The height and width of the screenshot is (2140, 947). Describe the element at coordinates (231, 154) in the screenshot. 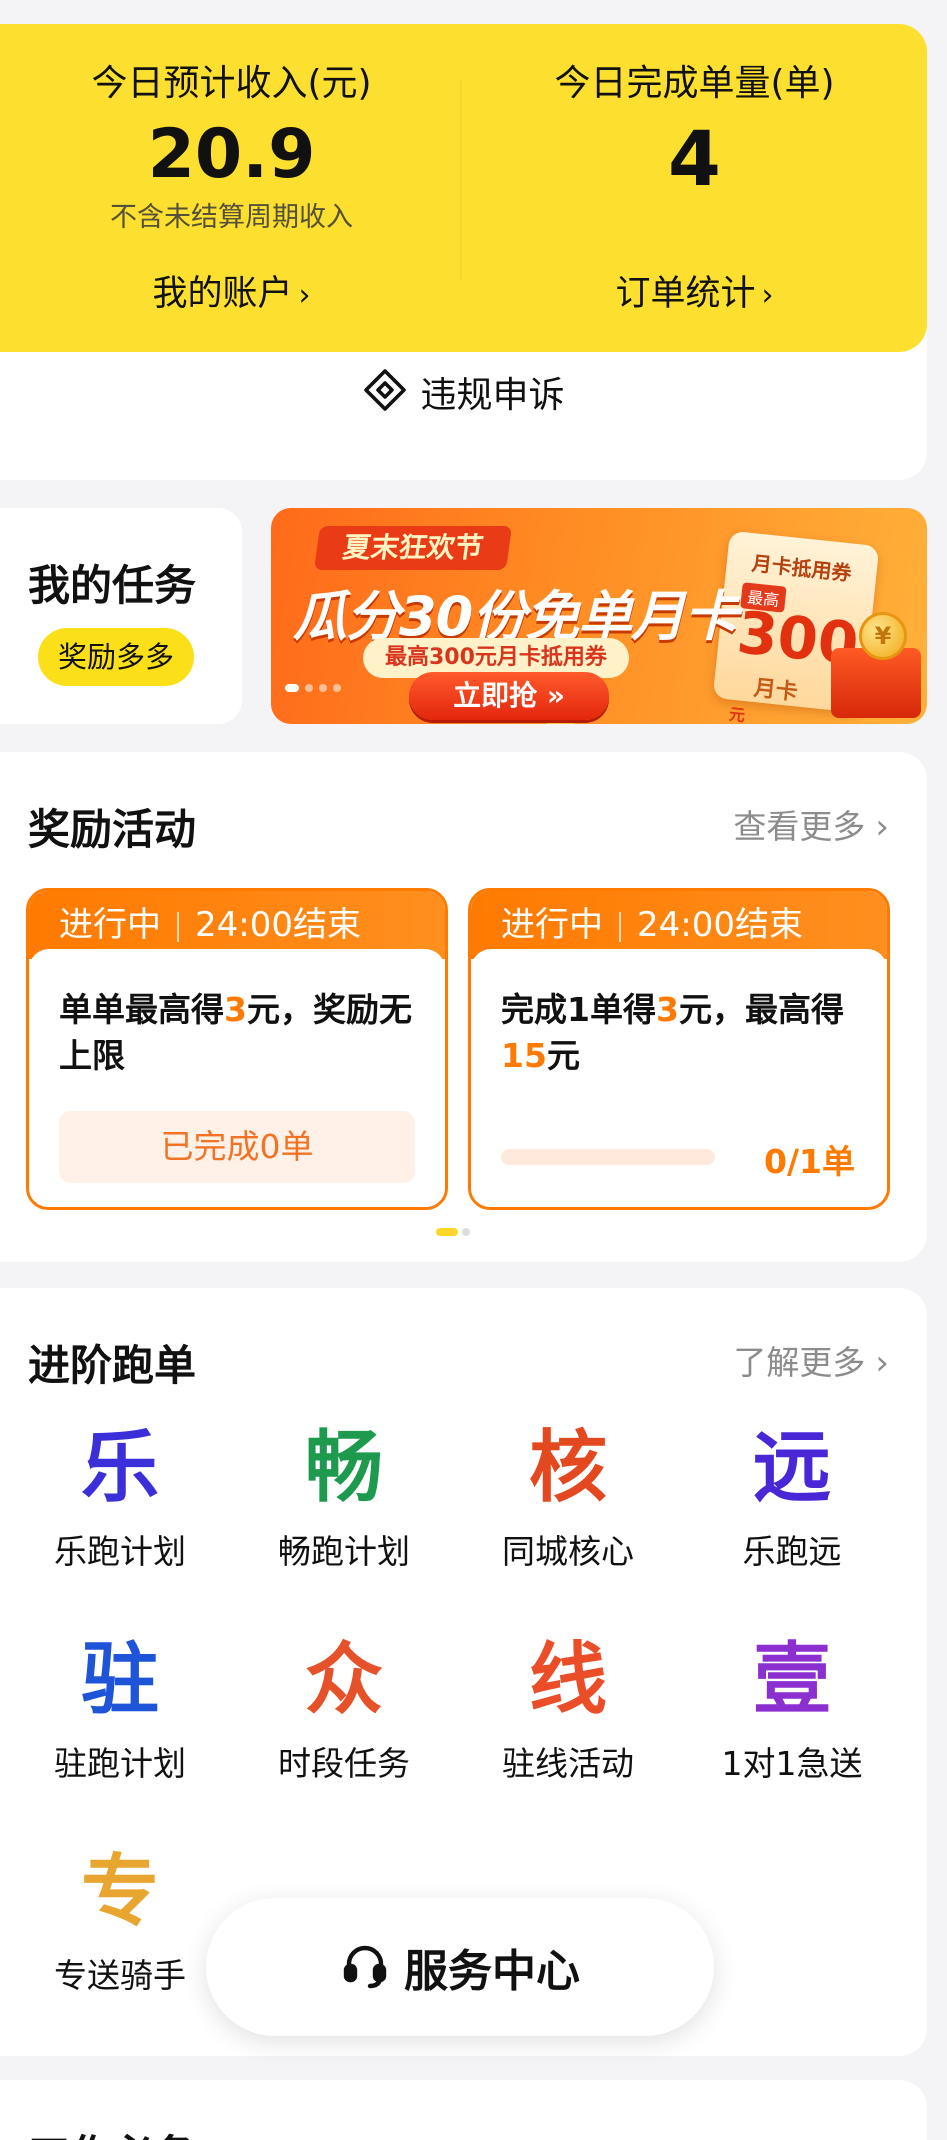

I see `income-value: 20.9` at that location.